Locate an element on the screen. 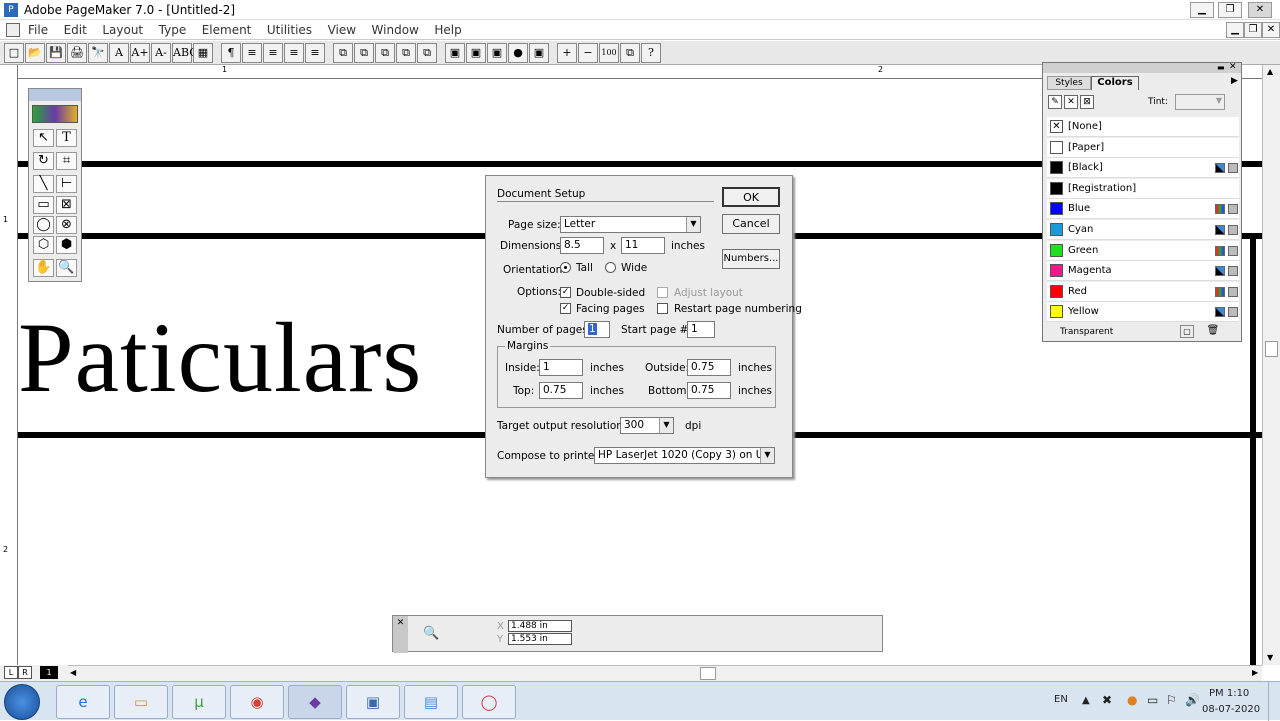  tint-select: ▼ is located at coordinates (1200, 102).